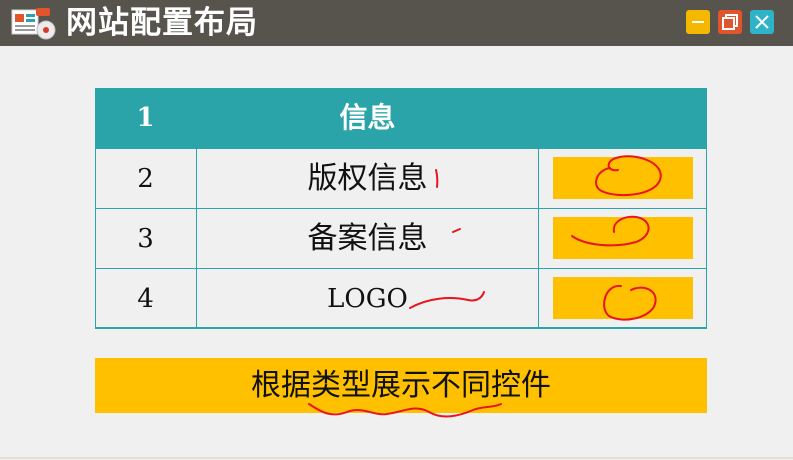 The image size is (793, 460). What do you see at coordinates (145, 299) in the screenshot?
I see `row-number: 4` at bounding box center [145, 299].